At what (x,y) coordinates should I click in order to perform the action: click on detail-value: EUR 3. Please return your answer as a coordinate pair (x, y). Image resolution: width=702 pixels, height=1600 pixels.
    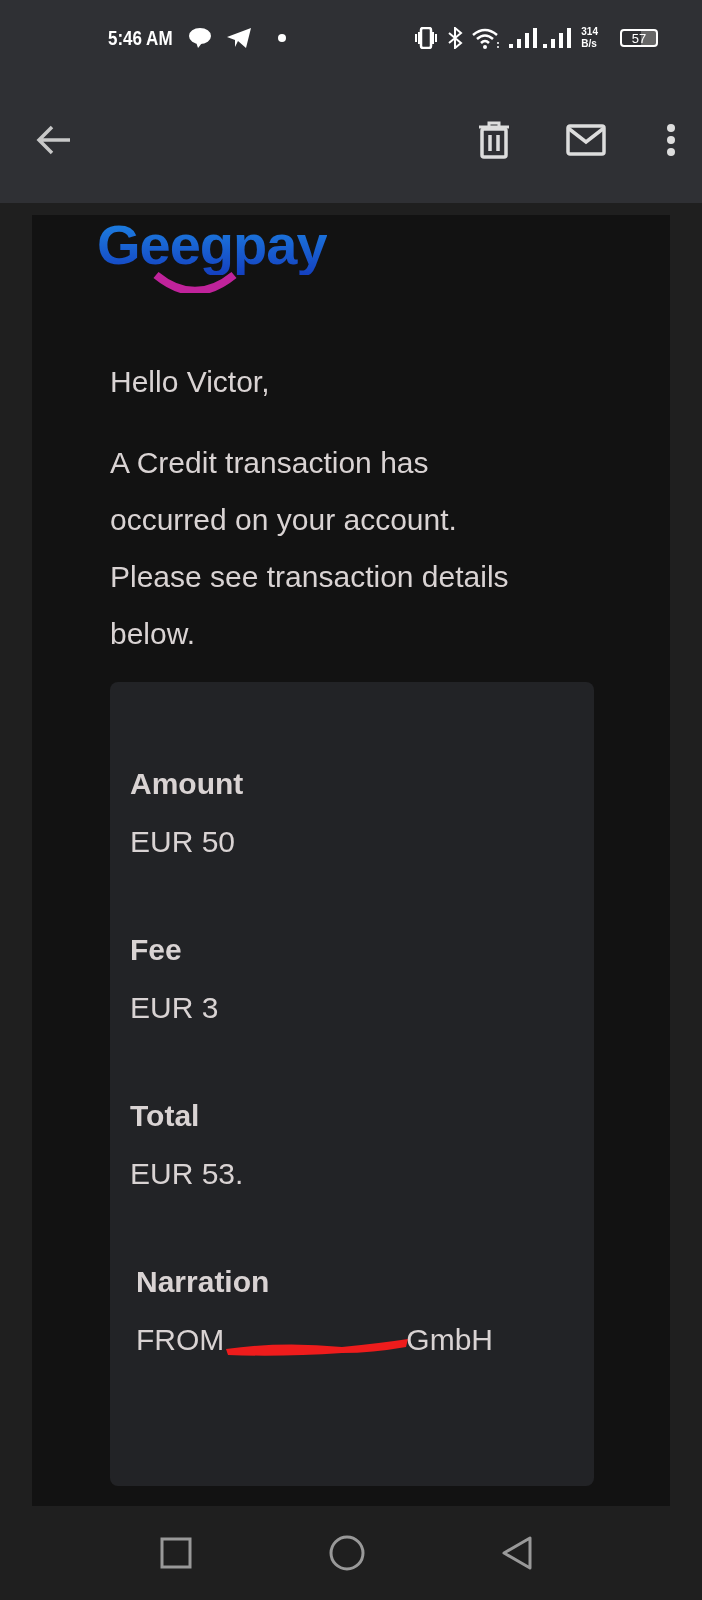
    Looking at the image, I should click on (175, 1008).